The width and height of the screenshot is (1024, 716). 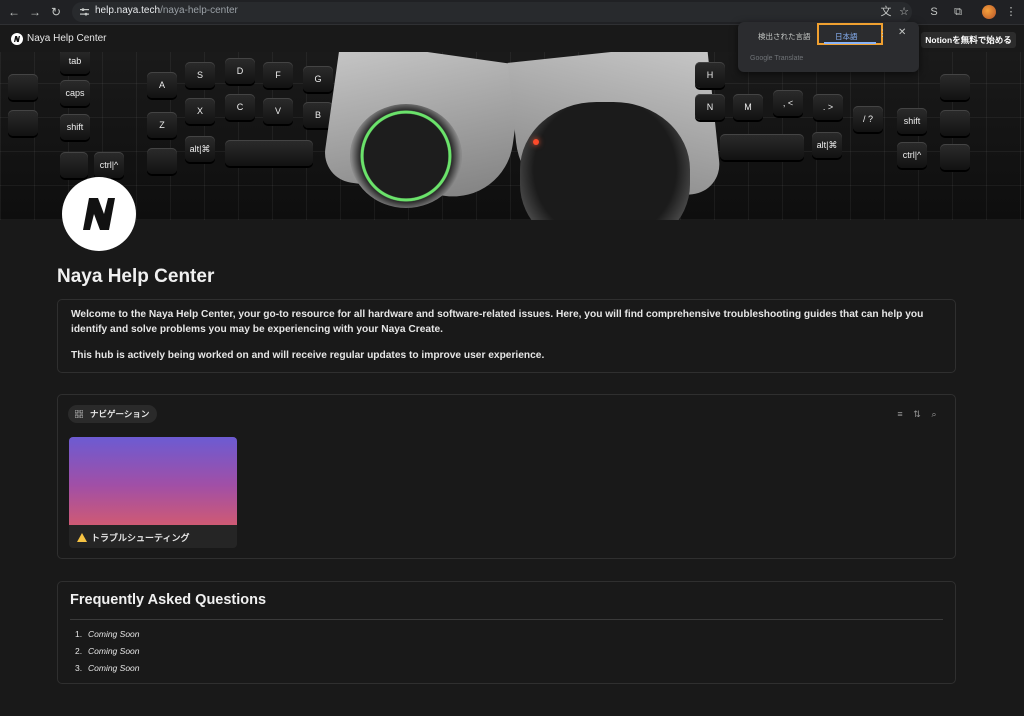 What do you see at coordinates (748, 107) in the screenshot?
I see `keycap: M` at bounding box center [748, 107].